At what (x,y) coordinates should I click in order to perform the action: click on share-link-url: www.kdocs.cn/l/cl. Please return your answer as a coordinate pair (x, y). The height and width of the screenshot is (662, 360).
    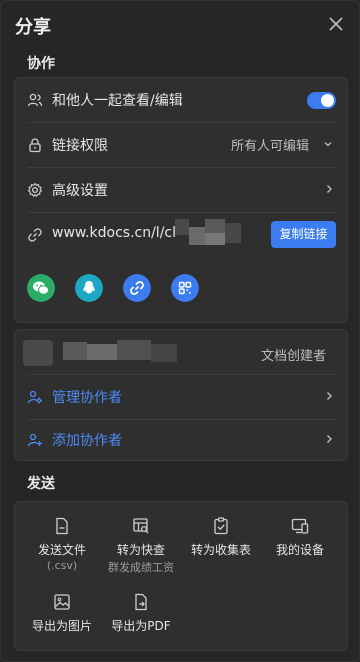
    Looking at the image, I should click on (114, 233).